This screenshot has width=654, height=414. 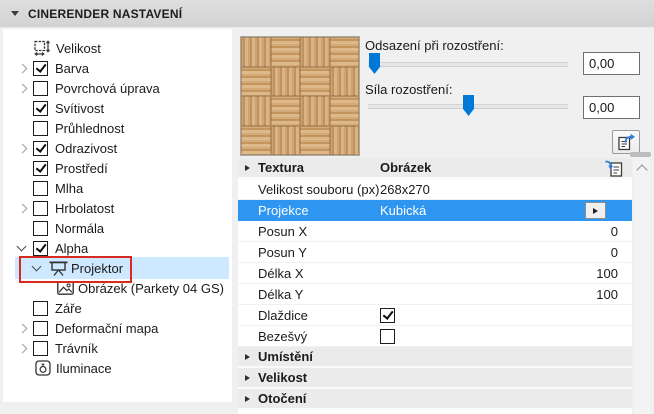 I want to click on tree-item-label: Svítivost, so click(x=80, y=108).